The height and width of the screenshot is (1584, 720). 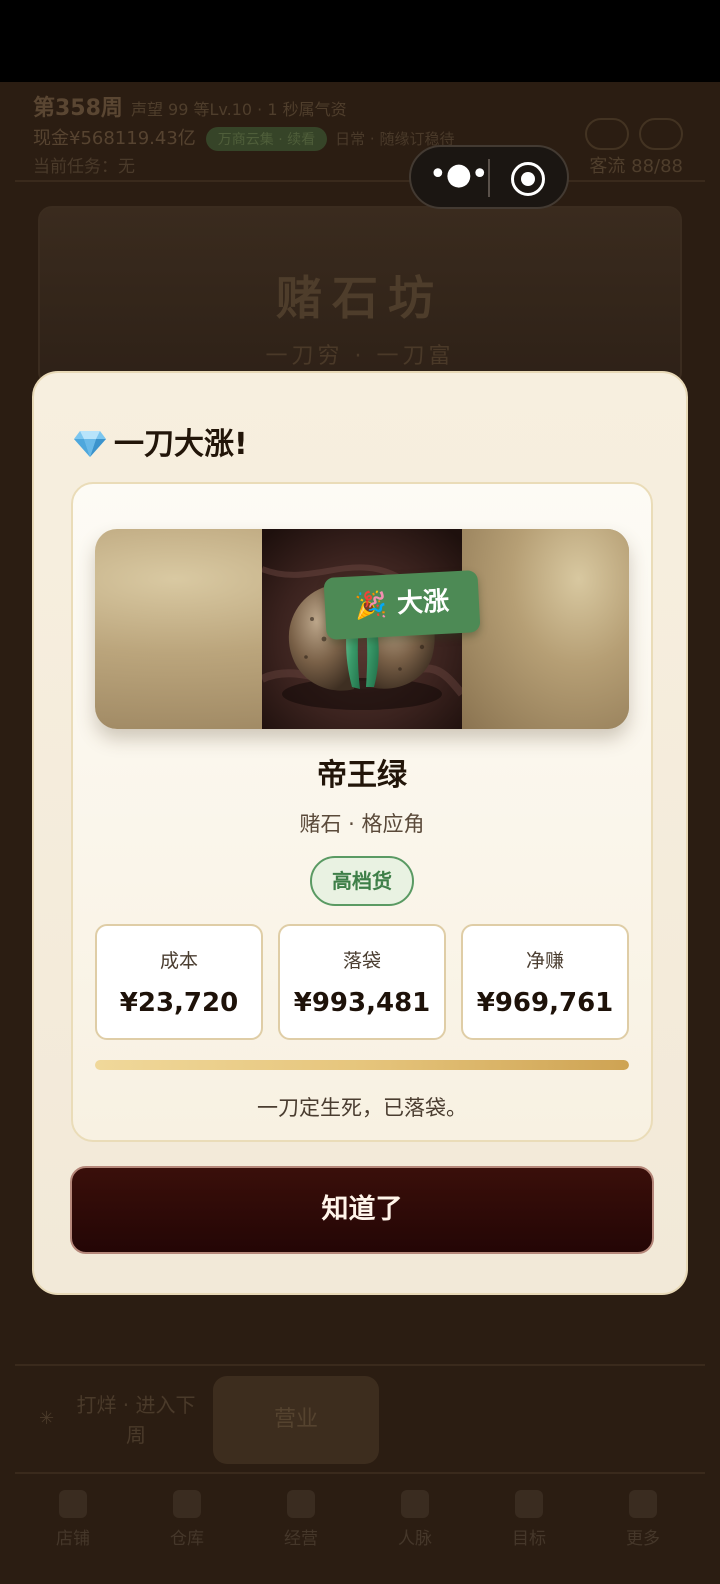 What do you see at coordinates (179, 982) in the screenshot?
I see `stat-cost: 成本 ¥23,720` at bounding box center [179, 982].